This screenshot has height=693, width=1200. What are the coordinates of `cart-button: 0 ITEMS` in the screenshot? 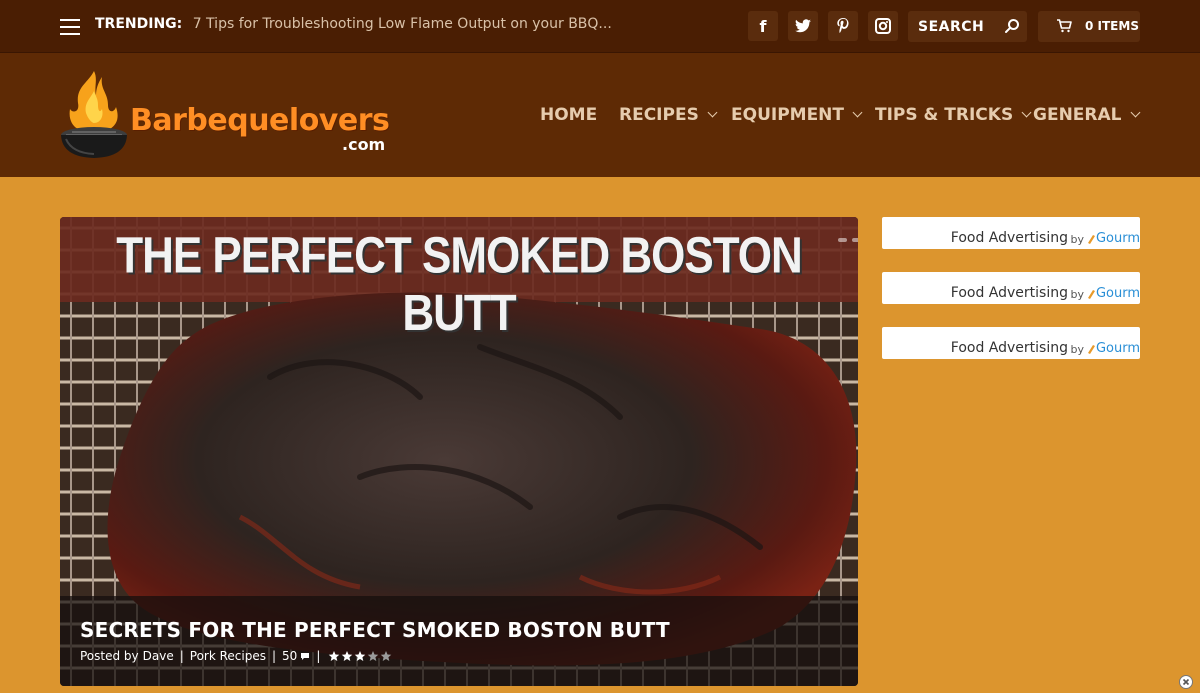 It's located at (1089, 26).